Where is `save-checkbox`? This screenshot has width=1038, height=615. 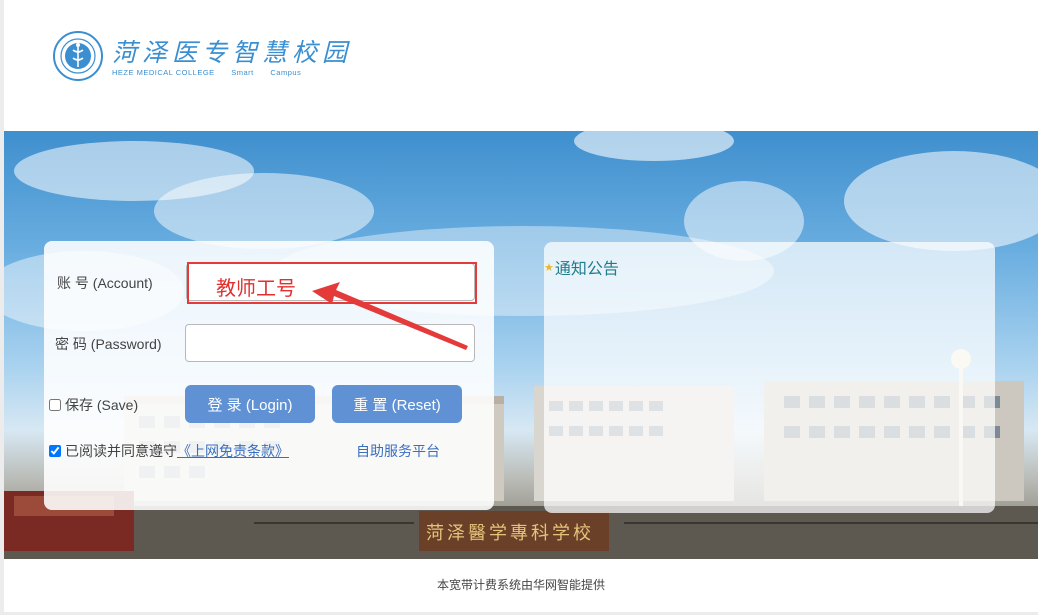
save-checkbox is located at coordinates (55, 405).